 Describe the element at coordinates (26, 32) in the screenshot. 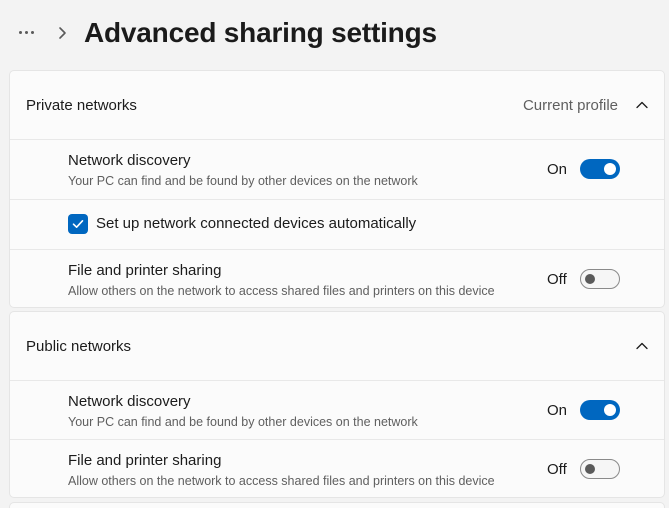

I see `more-icon` at that location.